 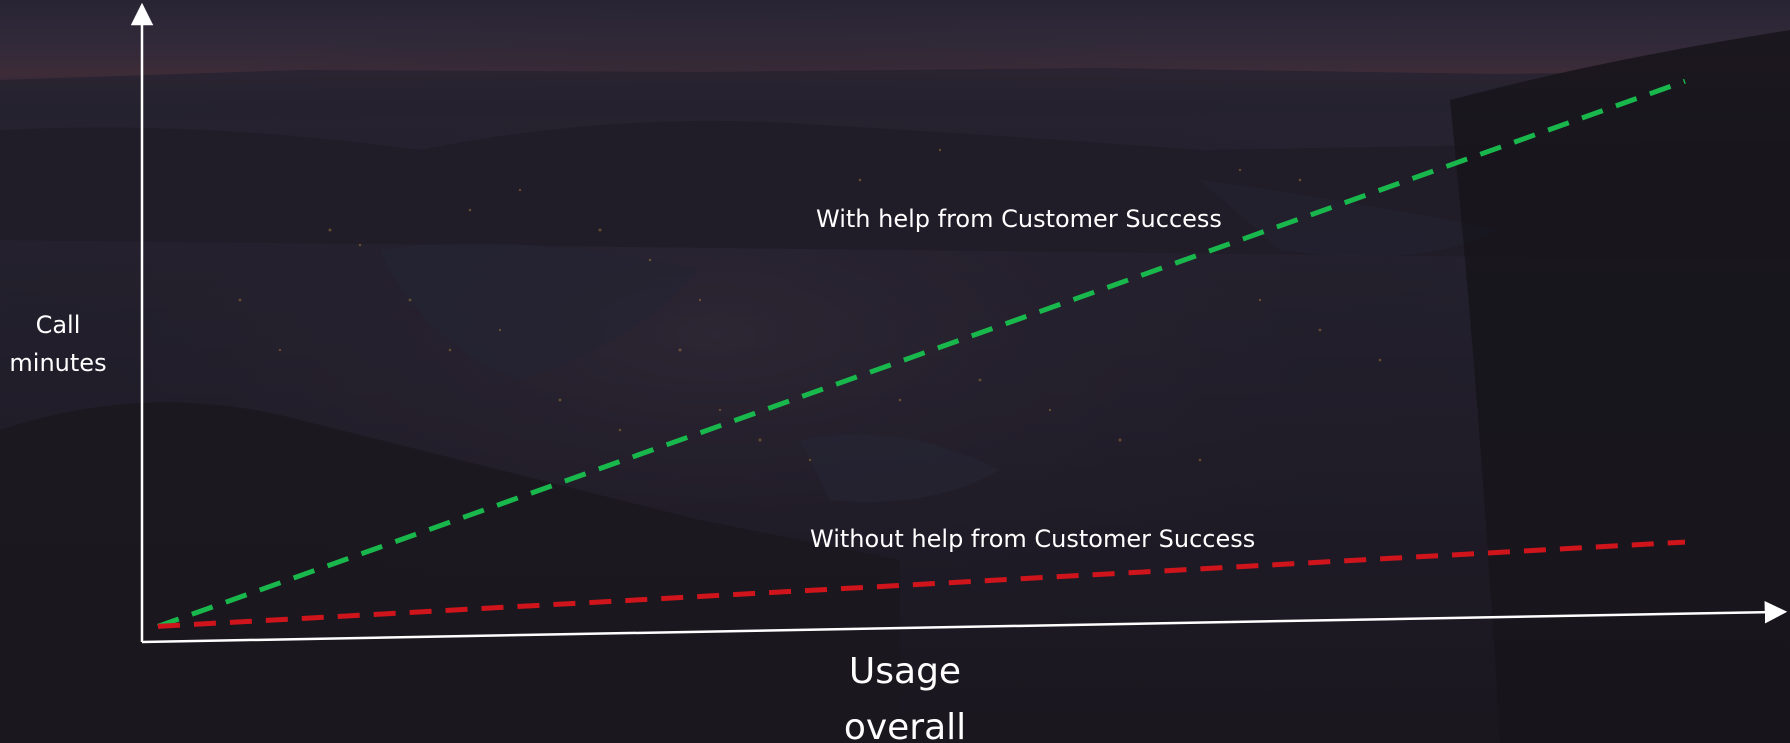 What do you see at coordinates (58, 344) in the screenshot?
I see `y-axis-label: Call minutes` at bounding box center [58, 344].